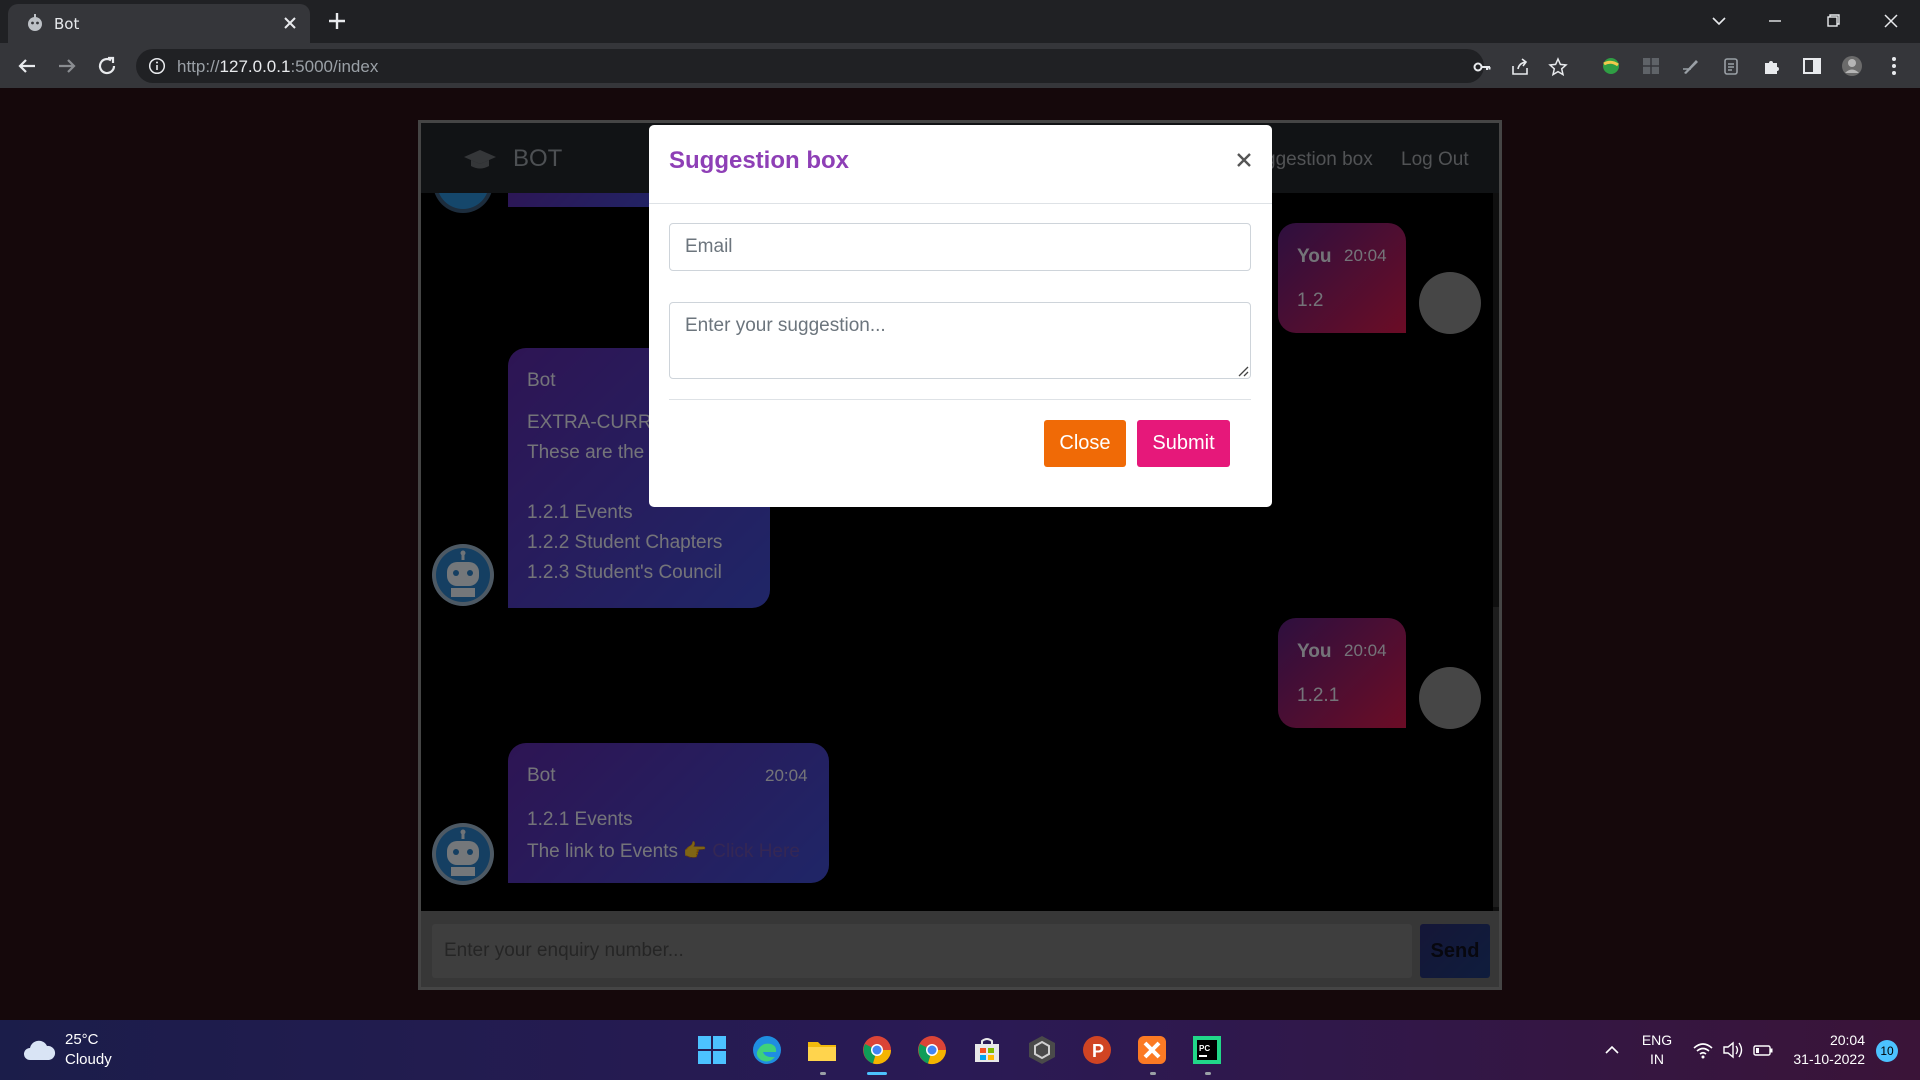 Image resolution: width=1920 pixels, height=1080 pixels. What do you see at coordinates (1891, 21) in the screenshot?
I see `close-window-icon` at bounding box center [1891, 21].